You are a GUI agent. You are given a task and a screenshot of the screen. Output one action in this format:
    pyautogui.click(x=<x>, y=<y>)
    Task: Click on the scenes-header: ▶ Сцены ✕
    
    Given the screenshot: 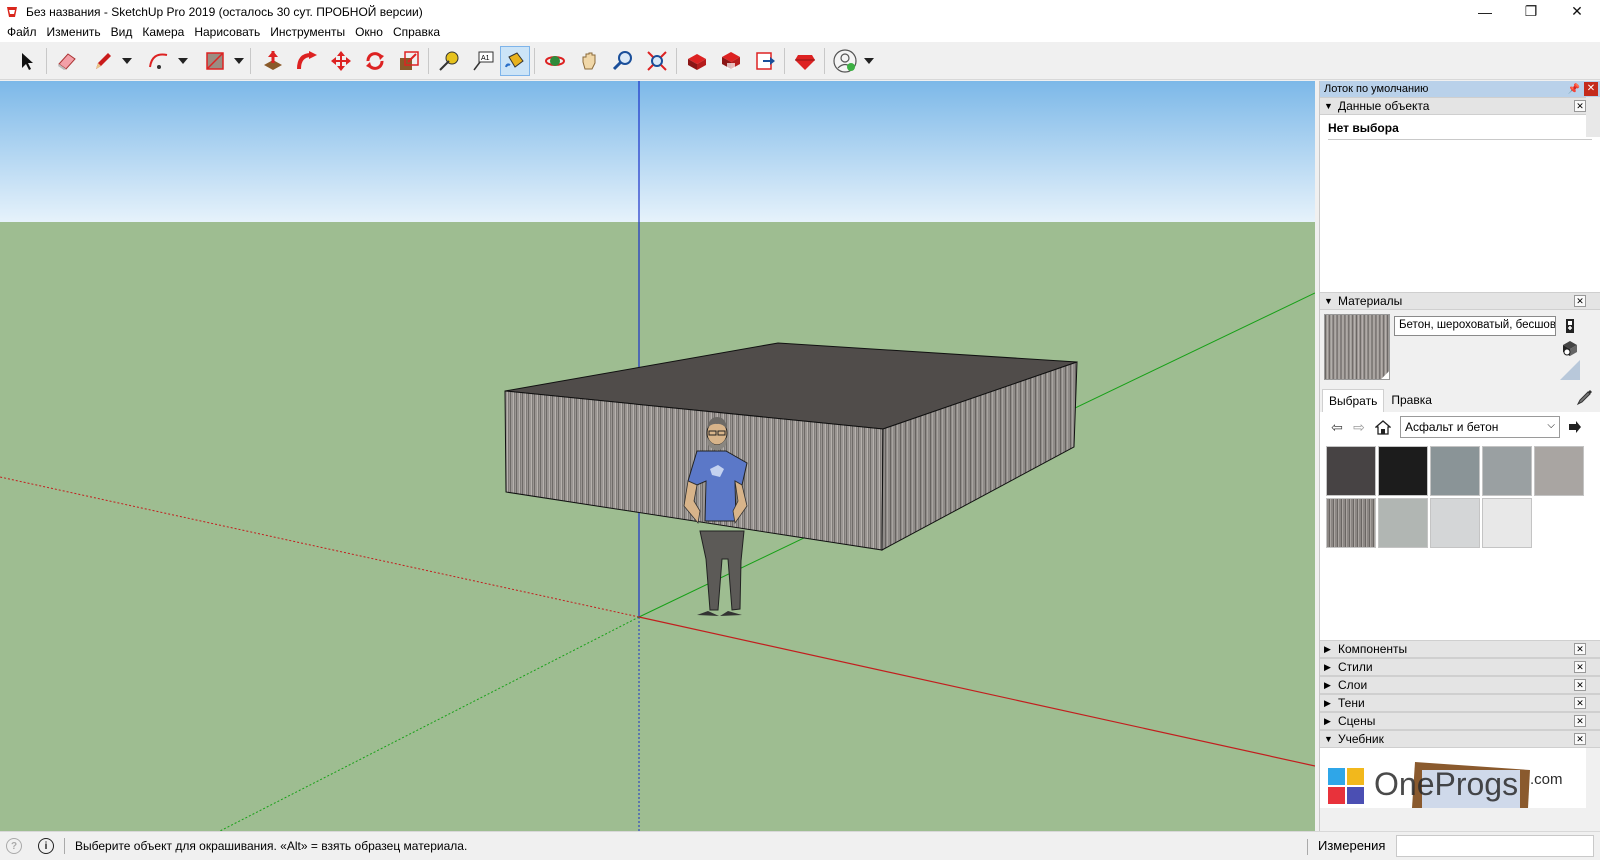 What is the action you would take?
    pyautogui.click(x=1460, y=721)
    